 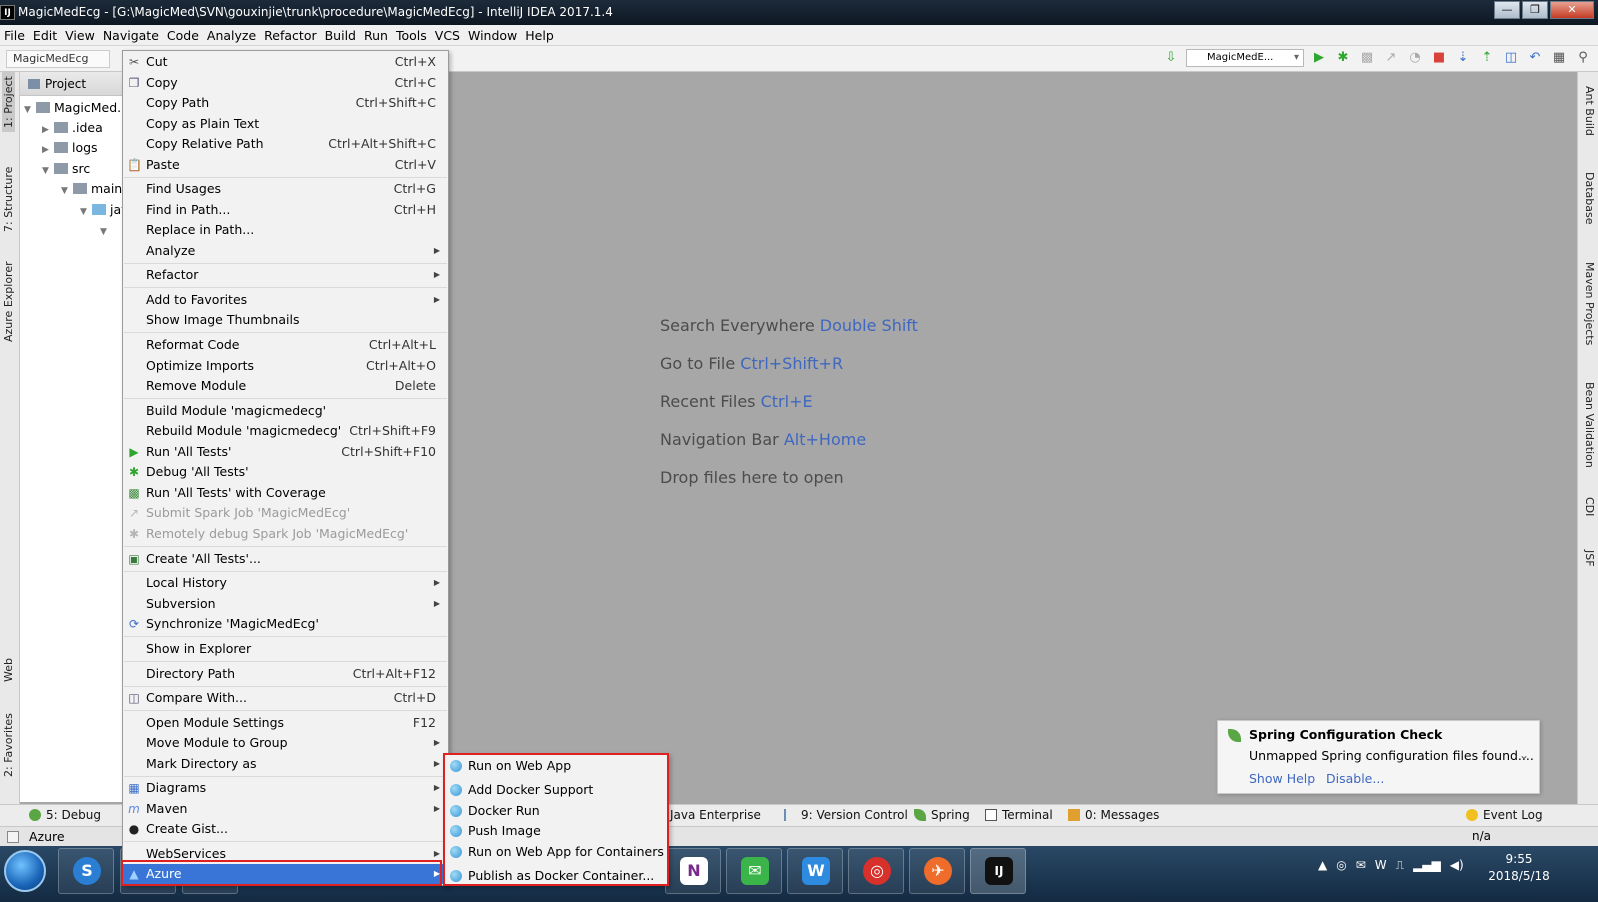 What do you see at coordinates (556, 790) in the screenshot?
I see `submenu-item-add-docker-support: Add Docker Support` at bounding box center [556, 790].